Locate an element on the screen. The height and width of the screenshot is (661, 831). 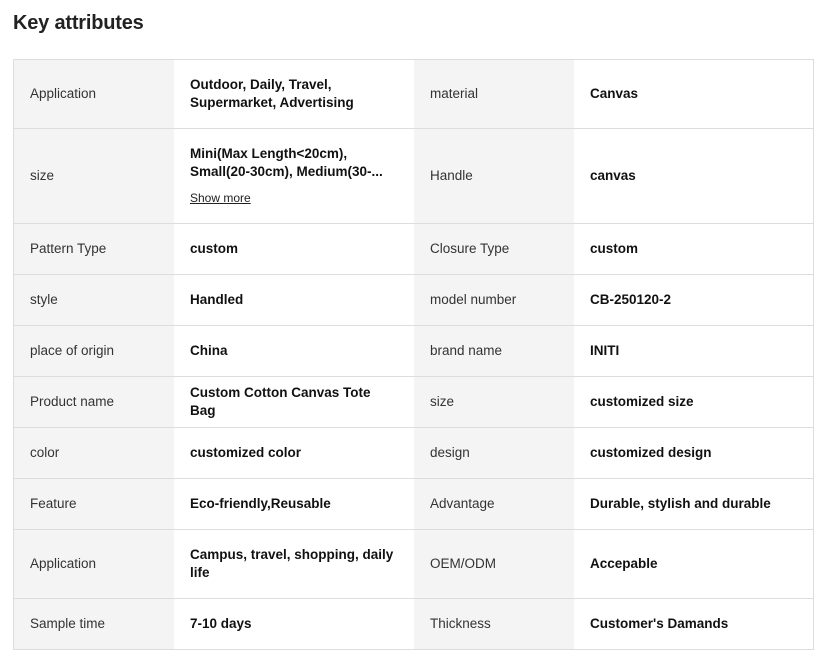
attribute-value: customized design is located at coordinates (694, 453).